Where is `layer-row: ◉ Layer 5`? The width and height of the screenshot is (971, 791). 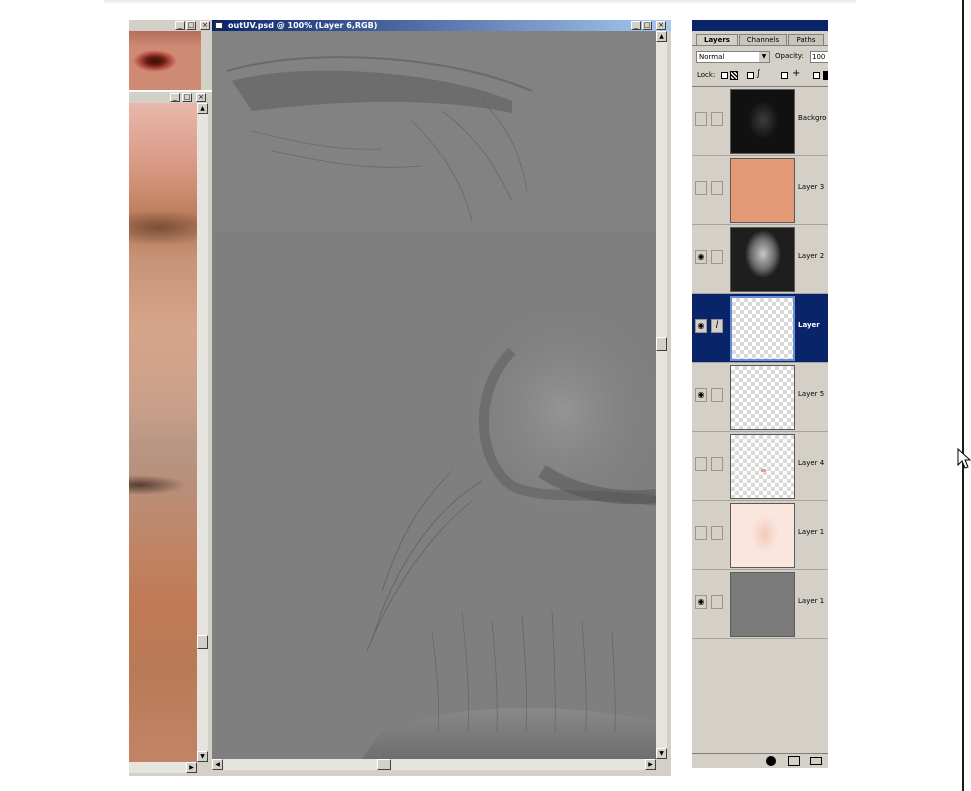 layer-row: ◉ Layer 5 is located at coordinates (760, 397).